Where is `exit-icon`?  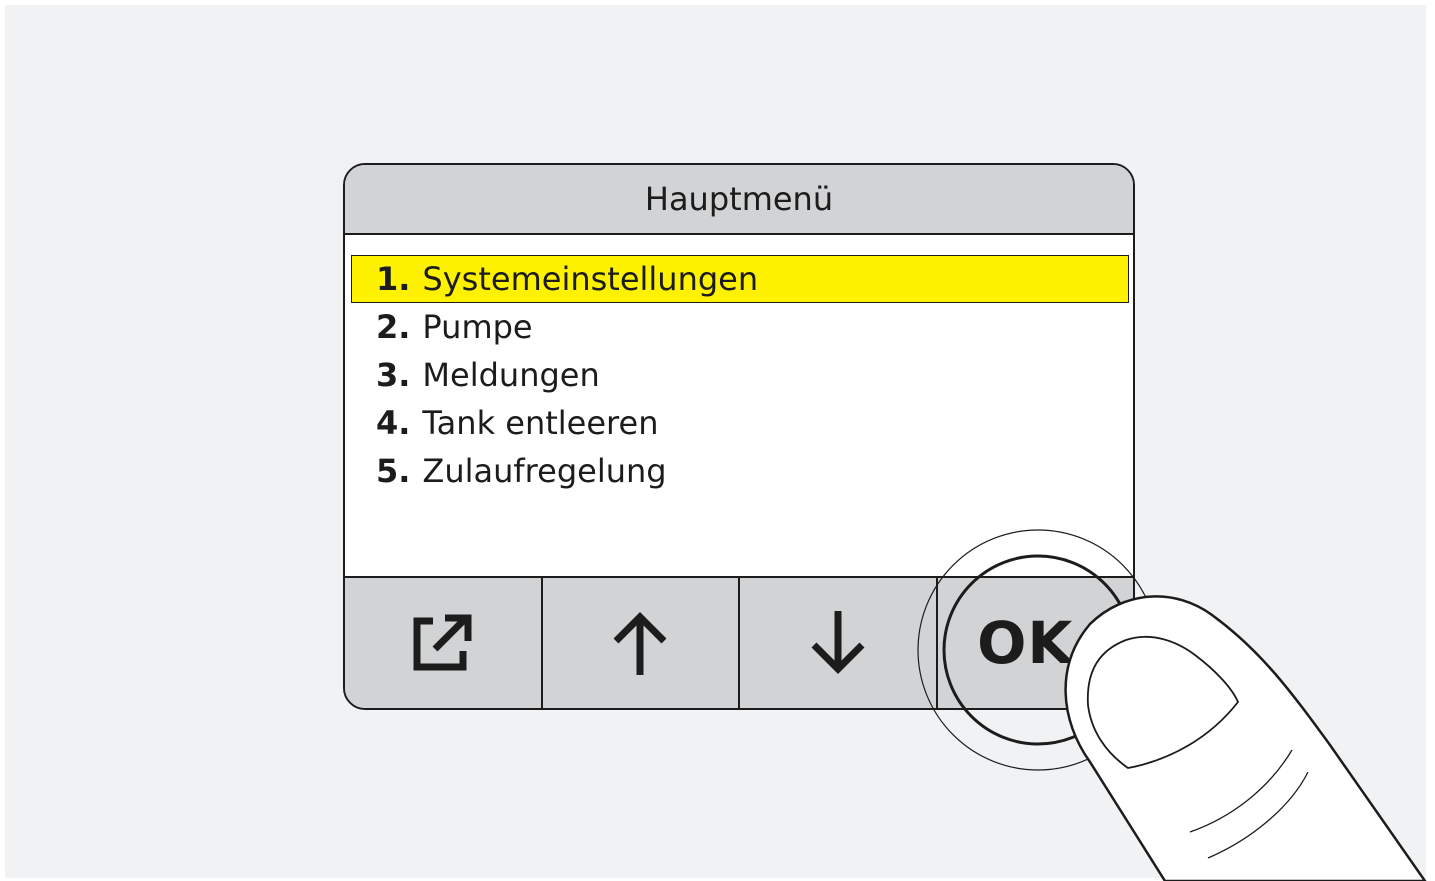 exit-icon is located at coordinates (442, 642).